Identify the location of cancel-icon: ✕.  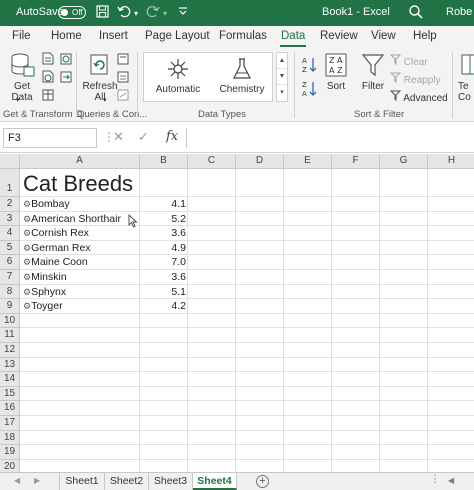
(118, 137).